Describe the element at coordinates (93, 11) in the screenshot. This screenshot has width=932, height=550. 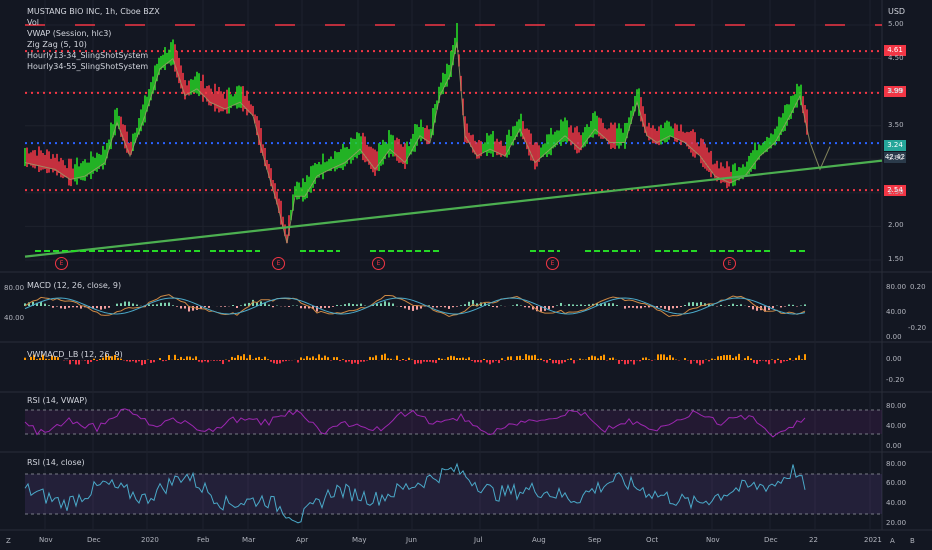
I see `symbol-title: MUSTANG BIO INC, 1h, Cboe BZX` at that location.